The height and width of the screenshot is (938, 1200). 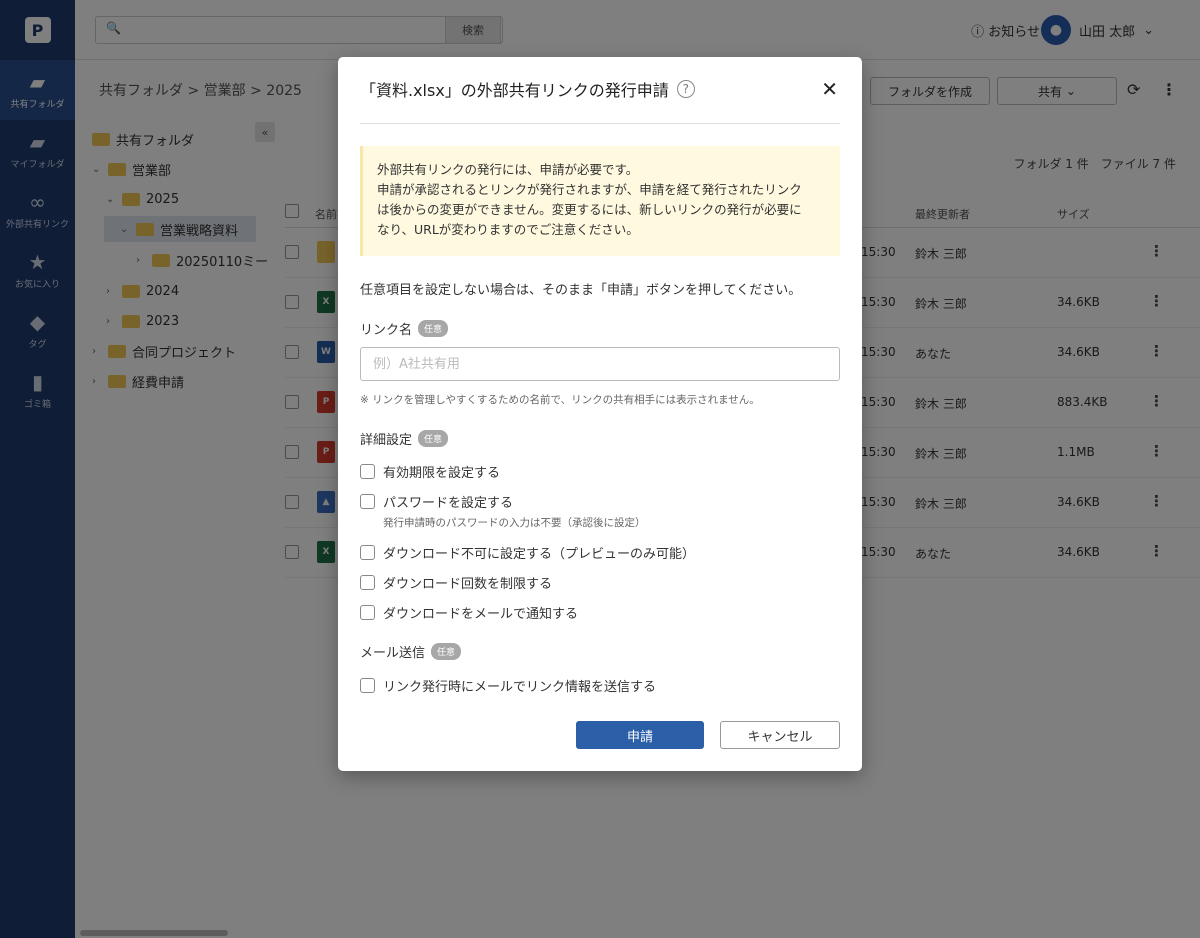 What do you see at coordinates (441, 471) in the screenshot?
I see `checkbox-label: 有効期限を設定する` at bounding box center [441, 471].